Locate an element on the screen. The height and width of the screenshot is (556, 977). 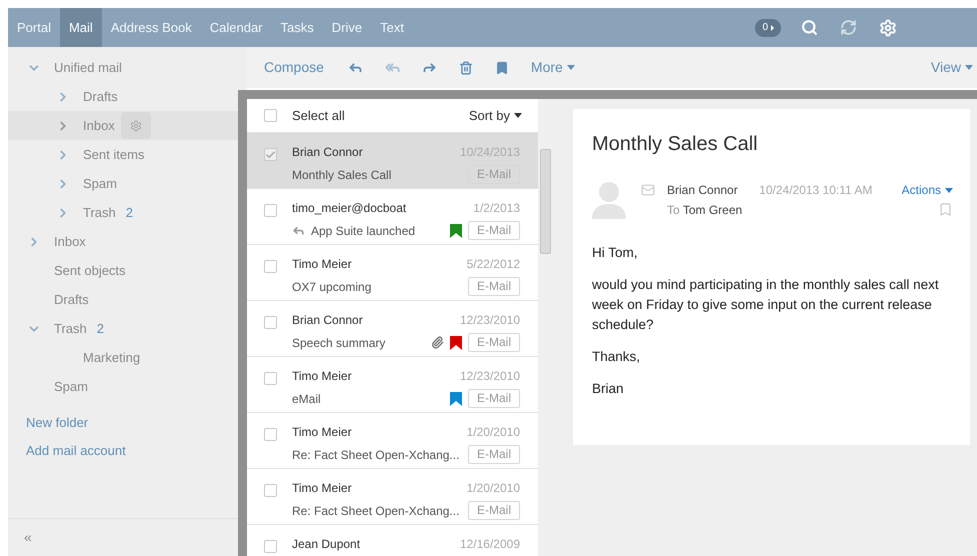
nav-tab: Calendar is located at coordinates (236, 27).